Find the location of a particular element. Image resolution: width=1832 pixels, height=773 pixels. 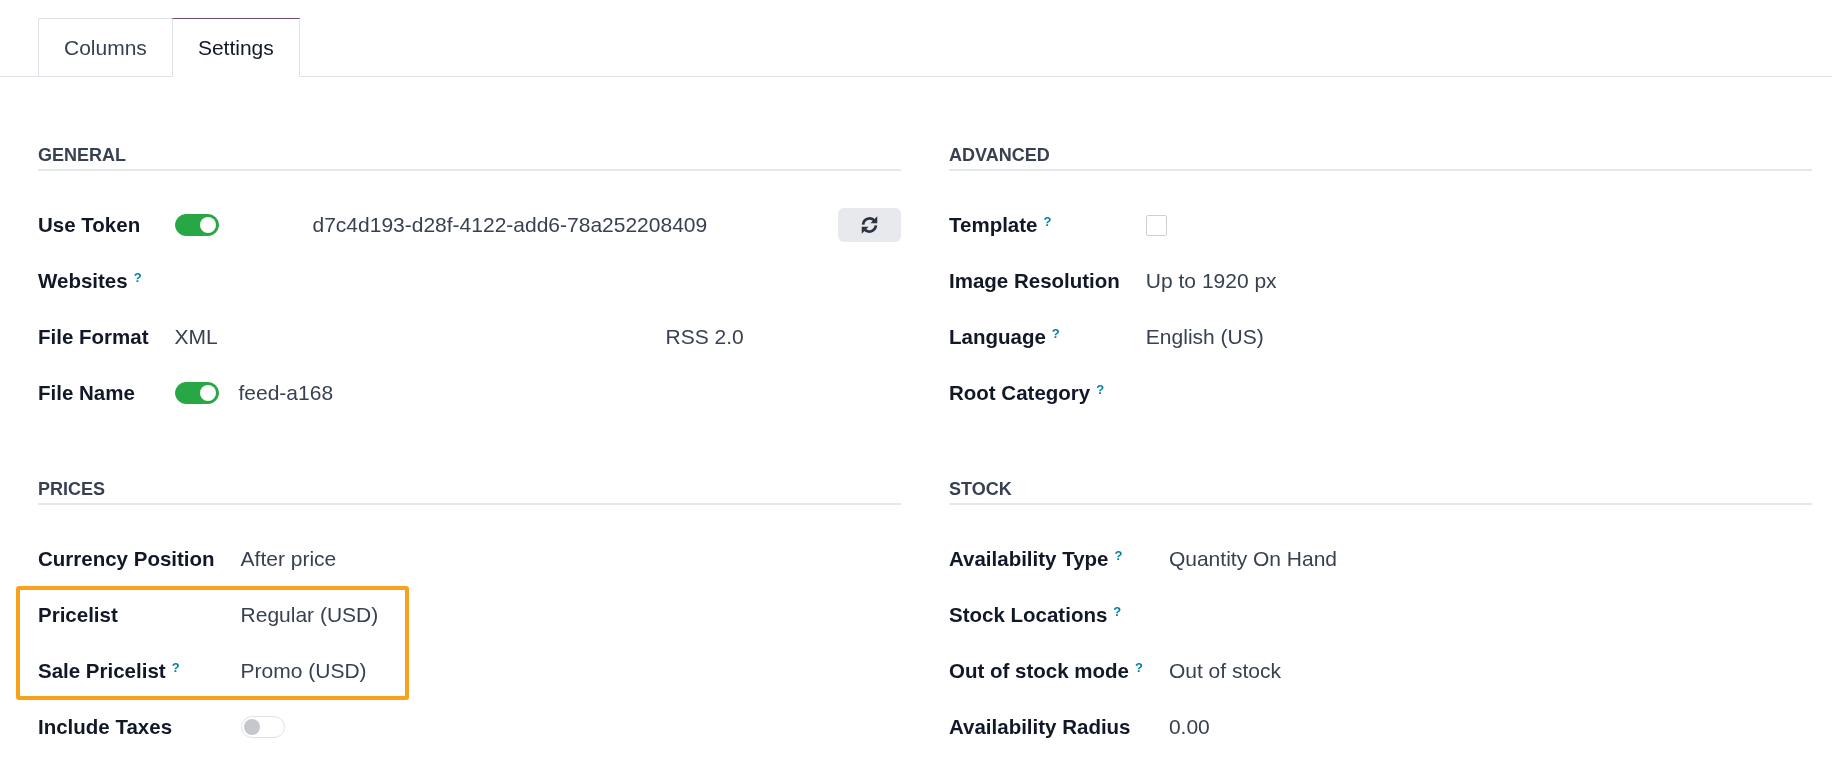

field-value: 0.00 is located at coordinates (1189, 727).